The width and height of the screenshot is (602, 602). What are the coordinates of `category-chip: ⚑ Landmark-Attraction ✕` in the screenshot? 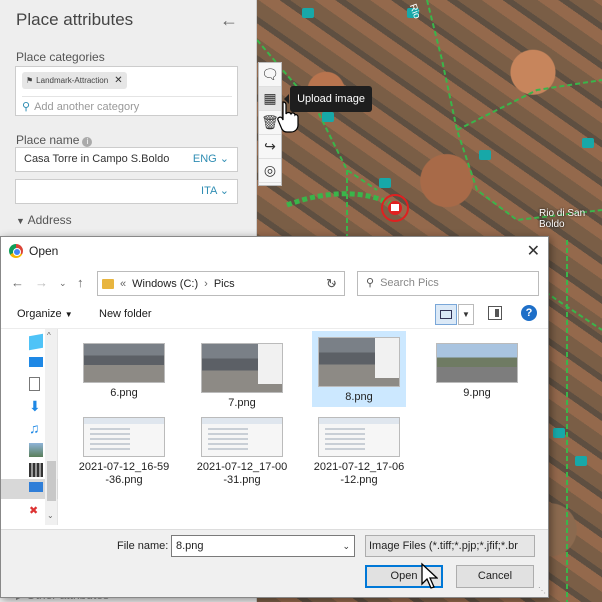 It's located at (74, 80).